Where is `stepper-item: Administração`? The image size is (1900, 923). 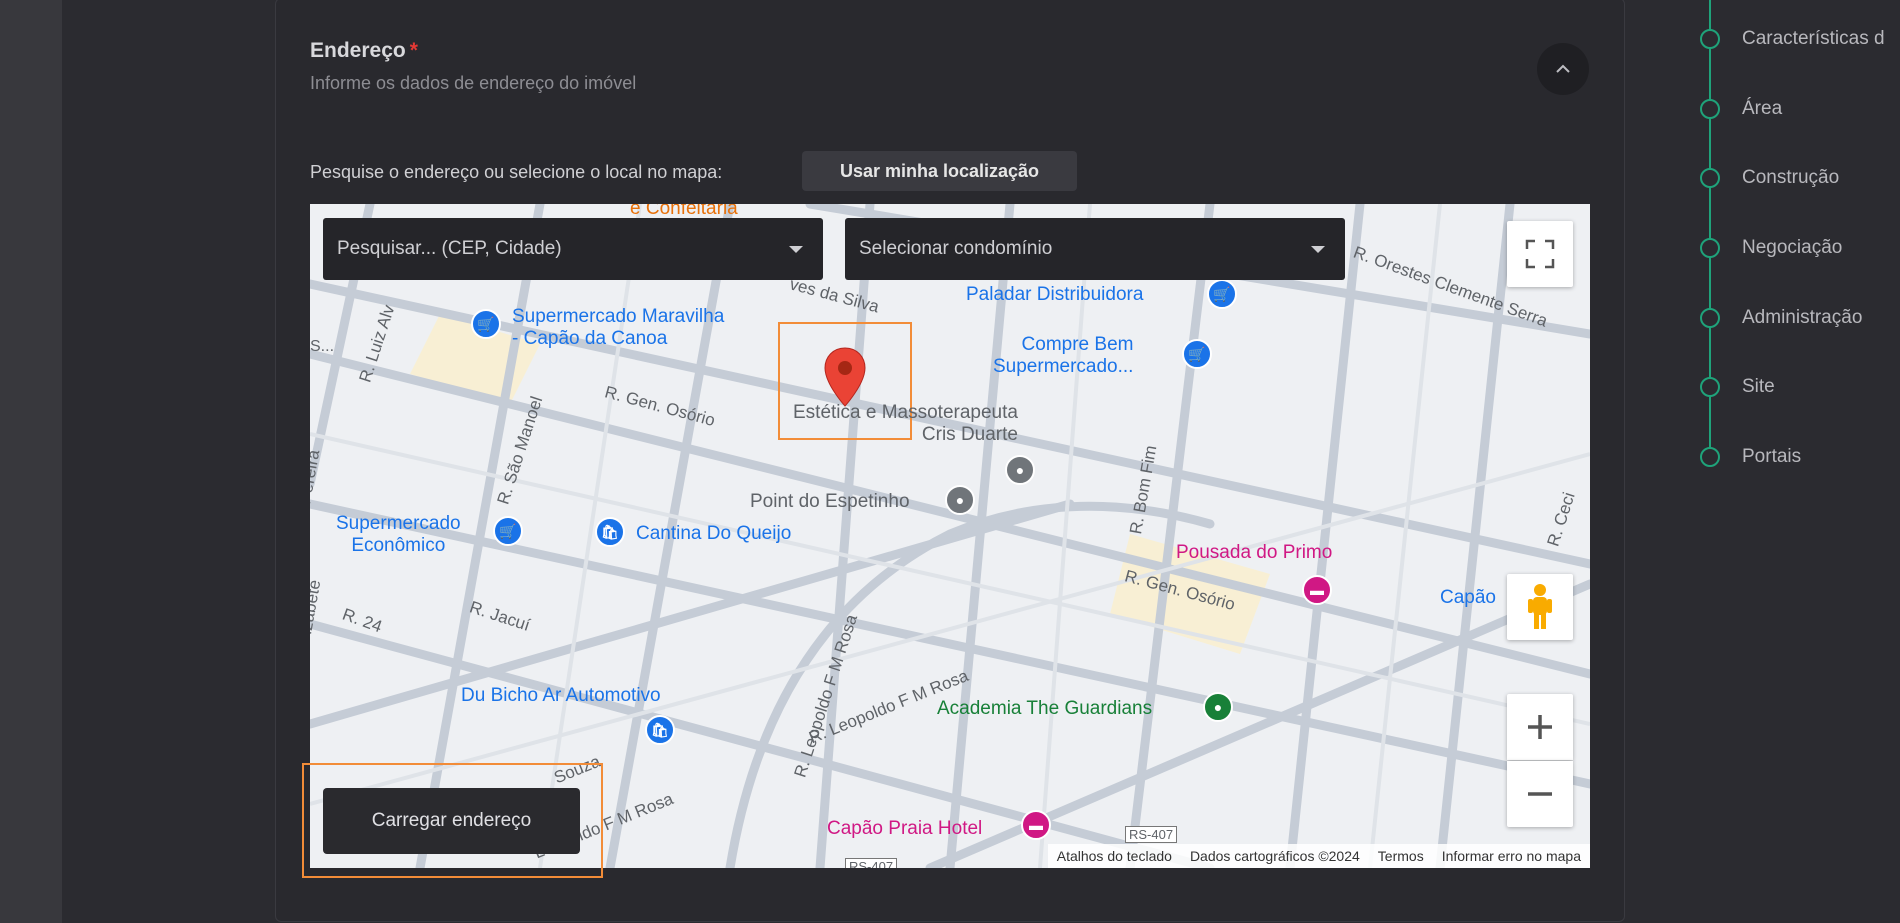
stepper-item: Administração is located at coordinates (1781, 318).